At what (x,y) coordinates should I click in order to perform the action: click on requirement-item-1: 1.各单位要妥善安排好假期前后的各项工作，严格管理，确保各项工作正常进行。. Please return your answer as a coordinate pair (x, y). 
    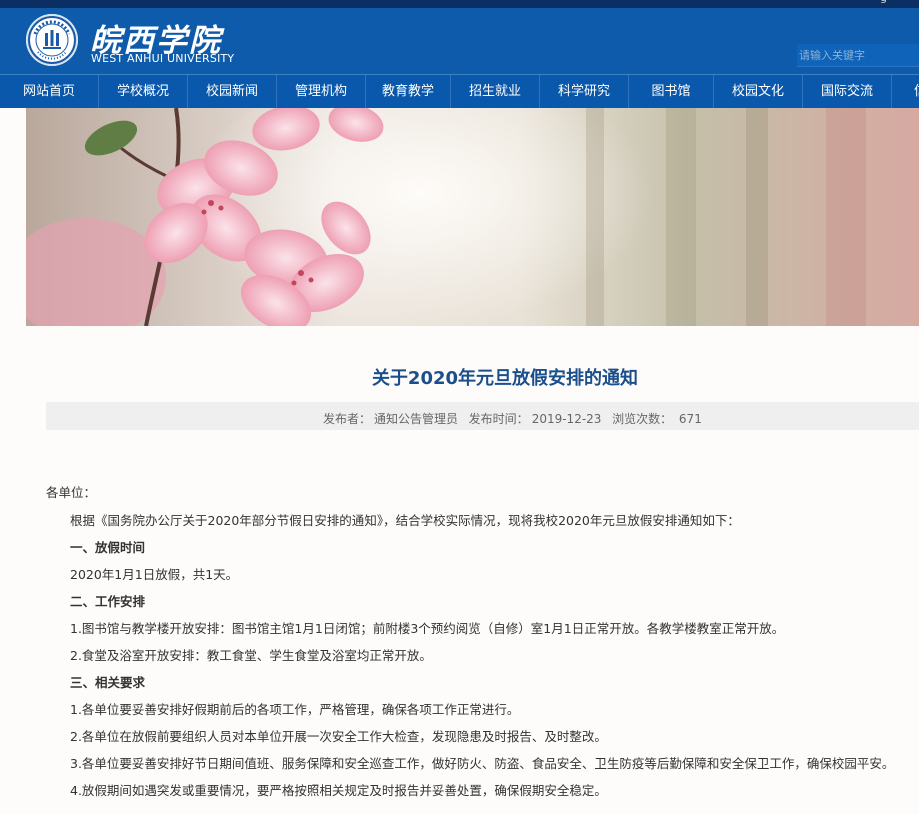
    Looking at the image, I should click on (295, 709).